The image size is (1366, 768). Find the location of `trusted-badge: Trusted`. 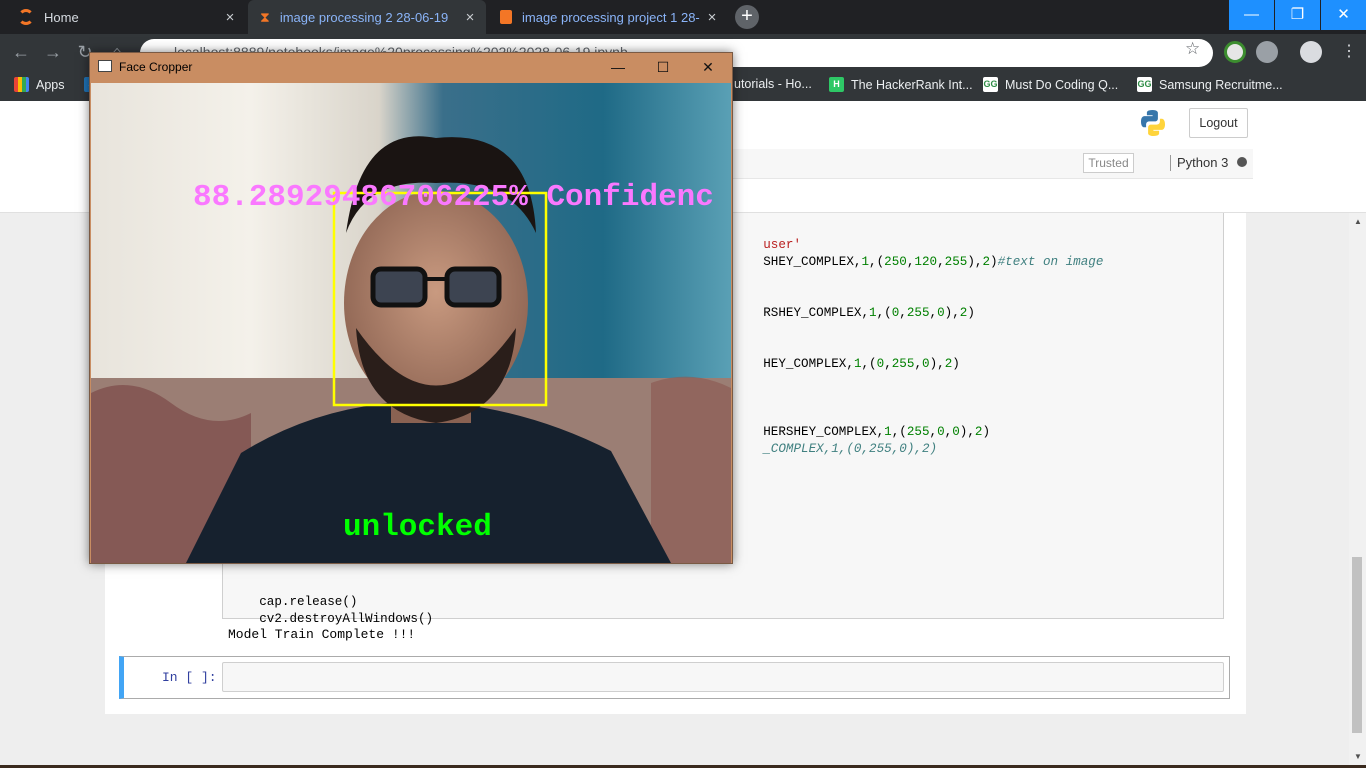

trusted-badge: Trusted is located at coordinates (1108, 163).